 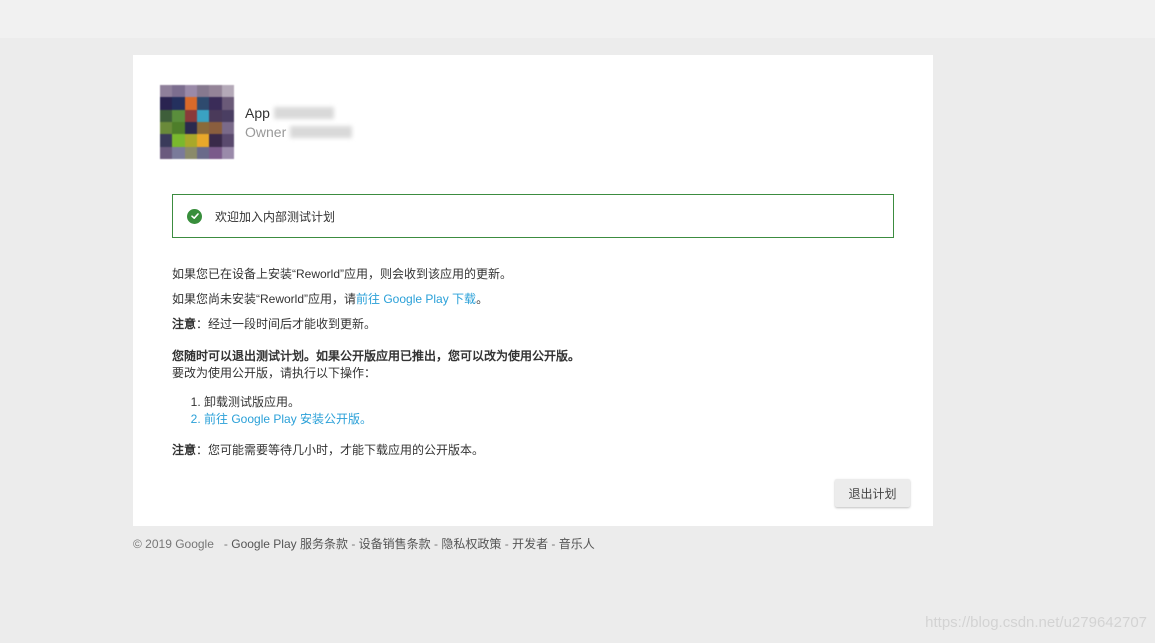 I want to click on success-banner: 欢迎加入内部测试计划, so click(x=533, y=216).